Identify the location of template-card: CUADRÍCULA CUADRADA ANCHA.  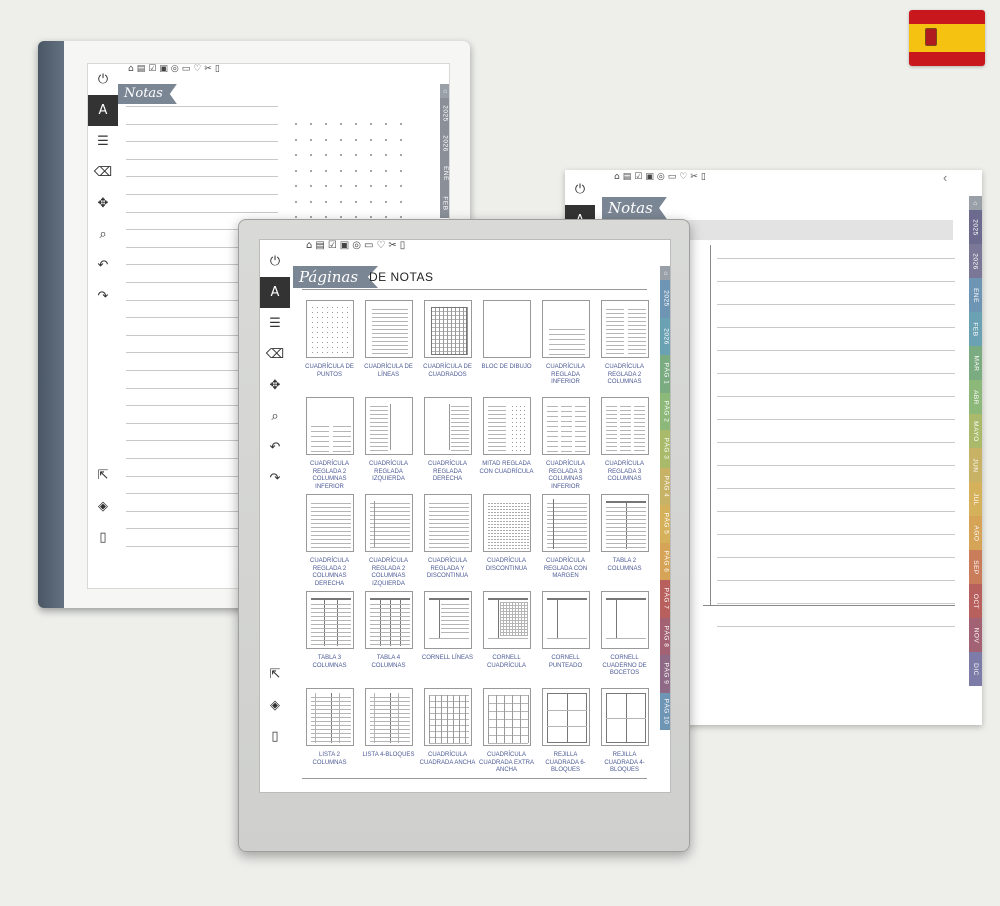
(448, 736).